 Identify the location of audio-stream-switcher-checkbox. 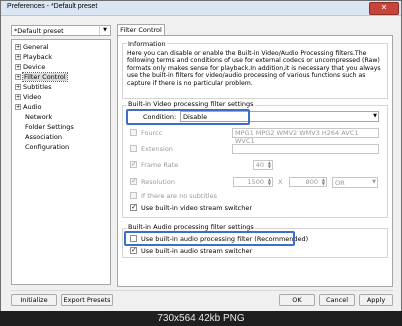
(133, 250).